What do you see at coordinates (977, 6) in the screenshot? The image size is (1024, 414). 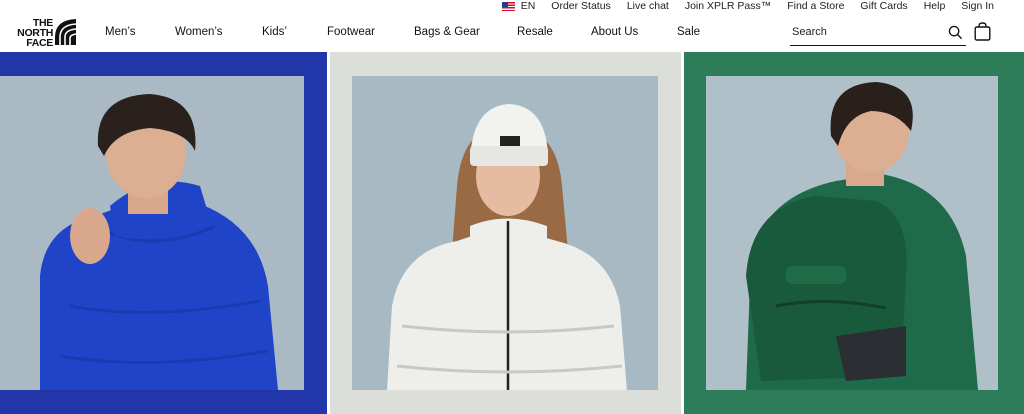 I see `sign-in-link: Sign In` at bounding box center [977, 6].